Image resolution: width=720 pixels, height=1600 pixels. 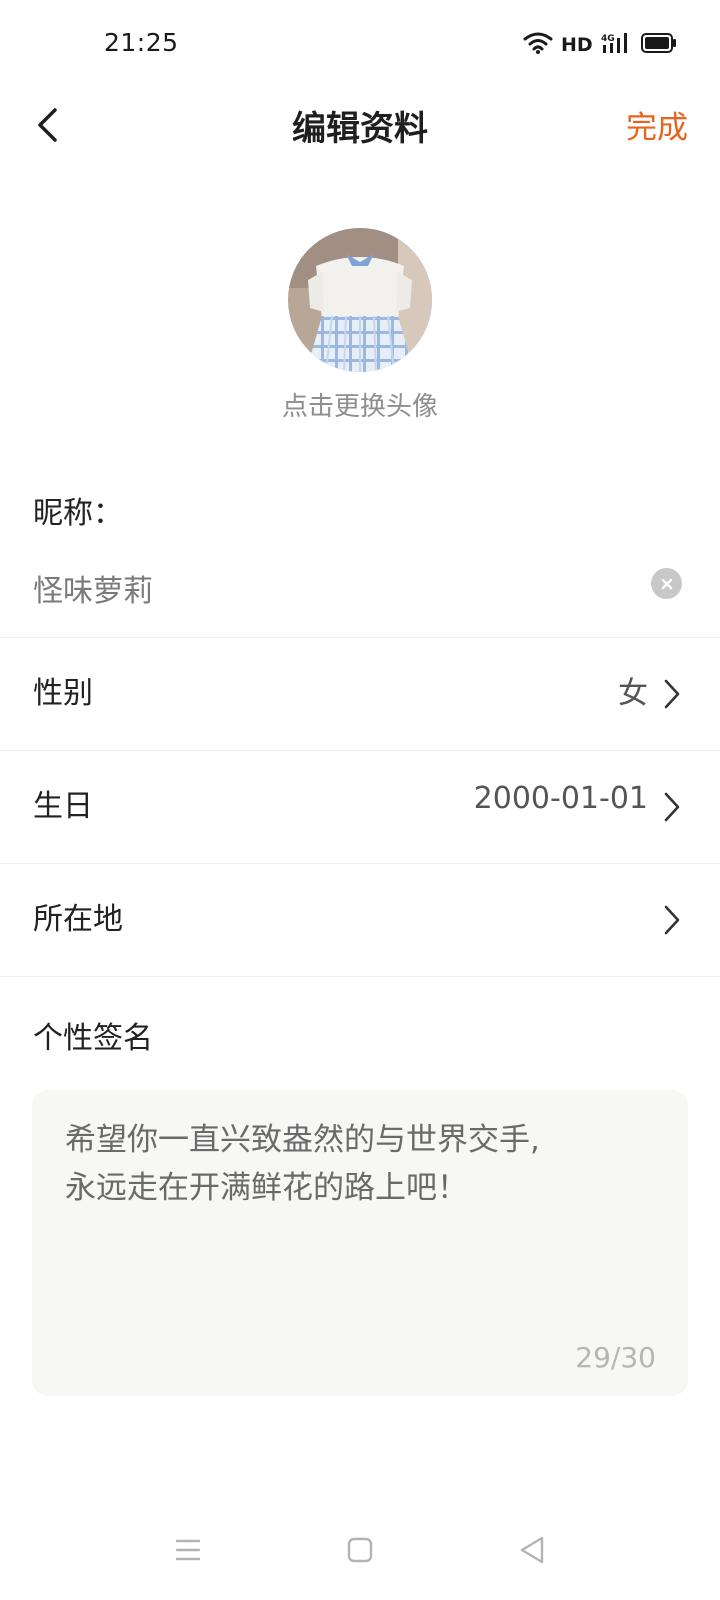 What do you see at coordinates (360, 920) in the screenshot?
I see `location-row: 所在地` at bounding box center [360, 920].